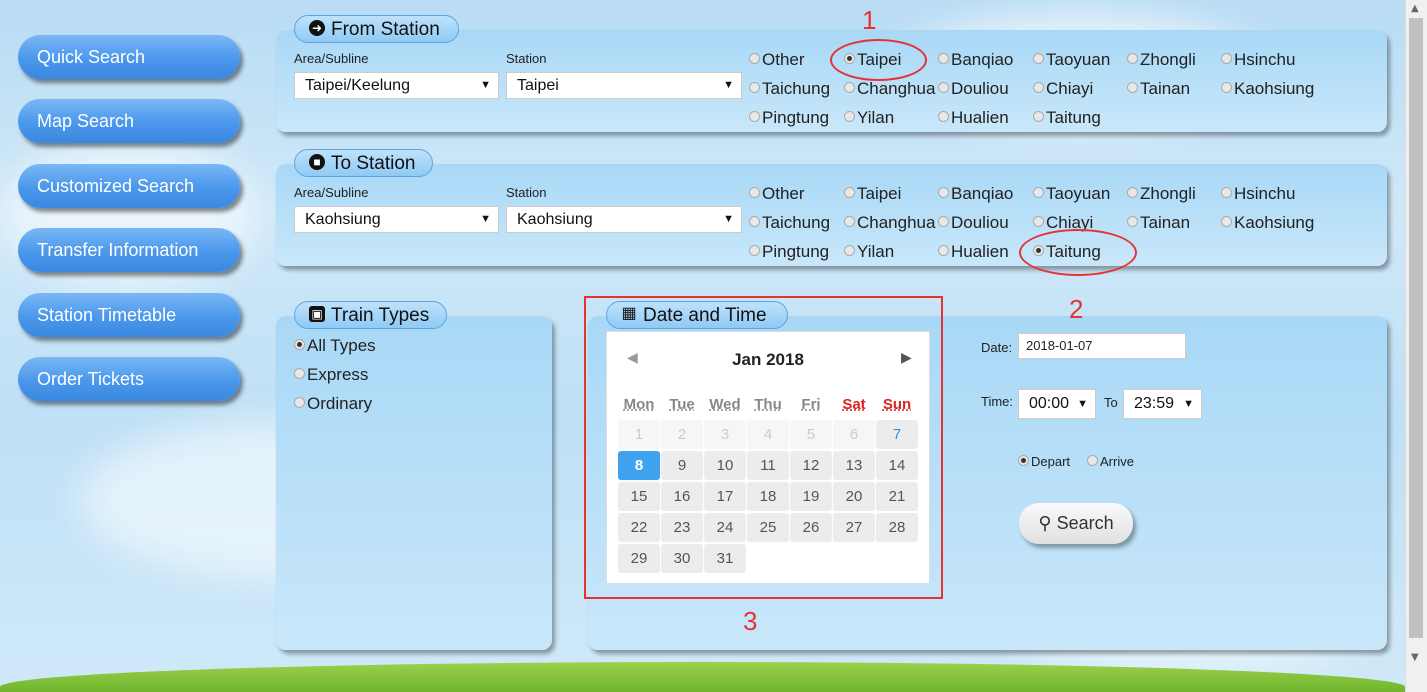 This screenshot has width=1427, height=692. I want to click on from-area-label: Area/Subline, so click(331, 58).